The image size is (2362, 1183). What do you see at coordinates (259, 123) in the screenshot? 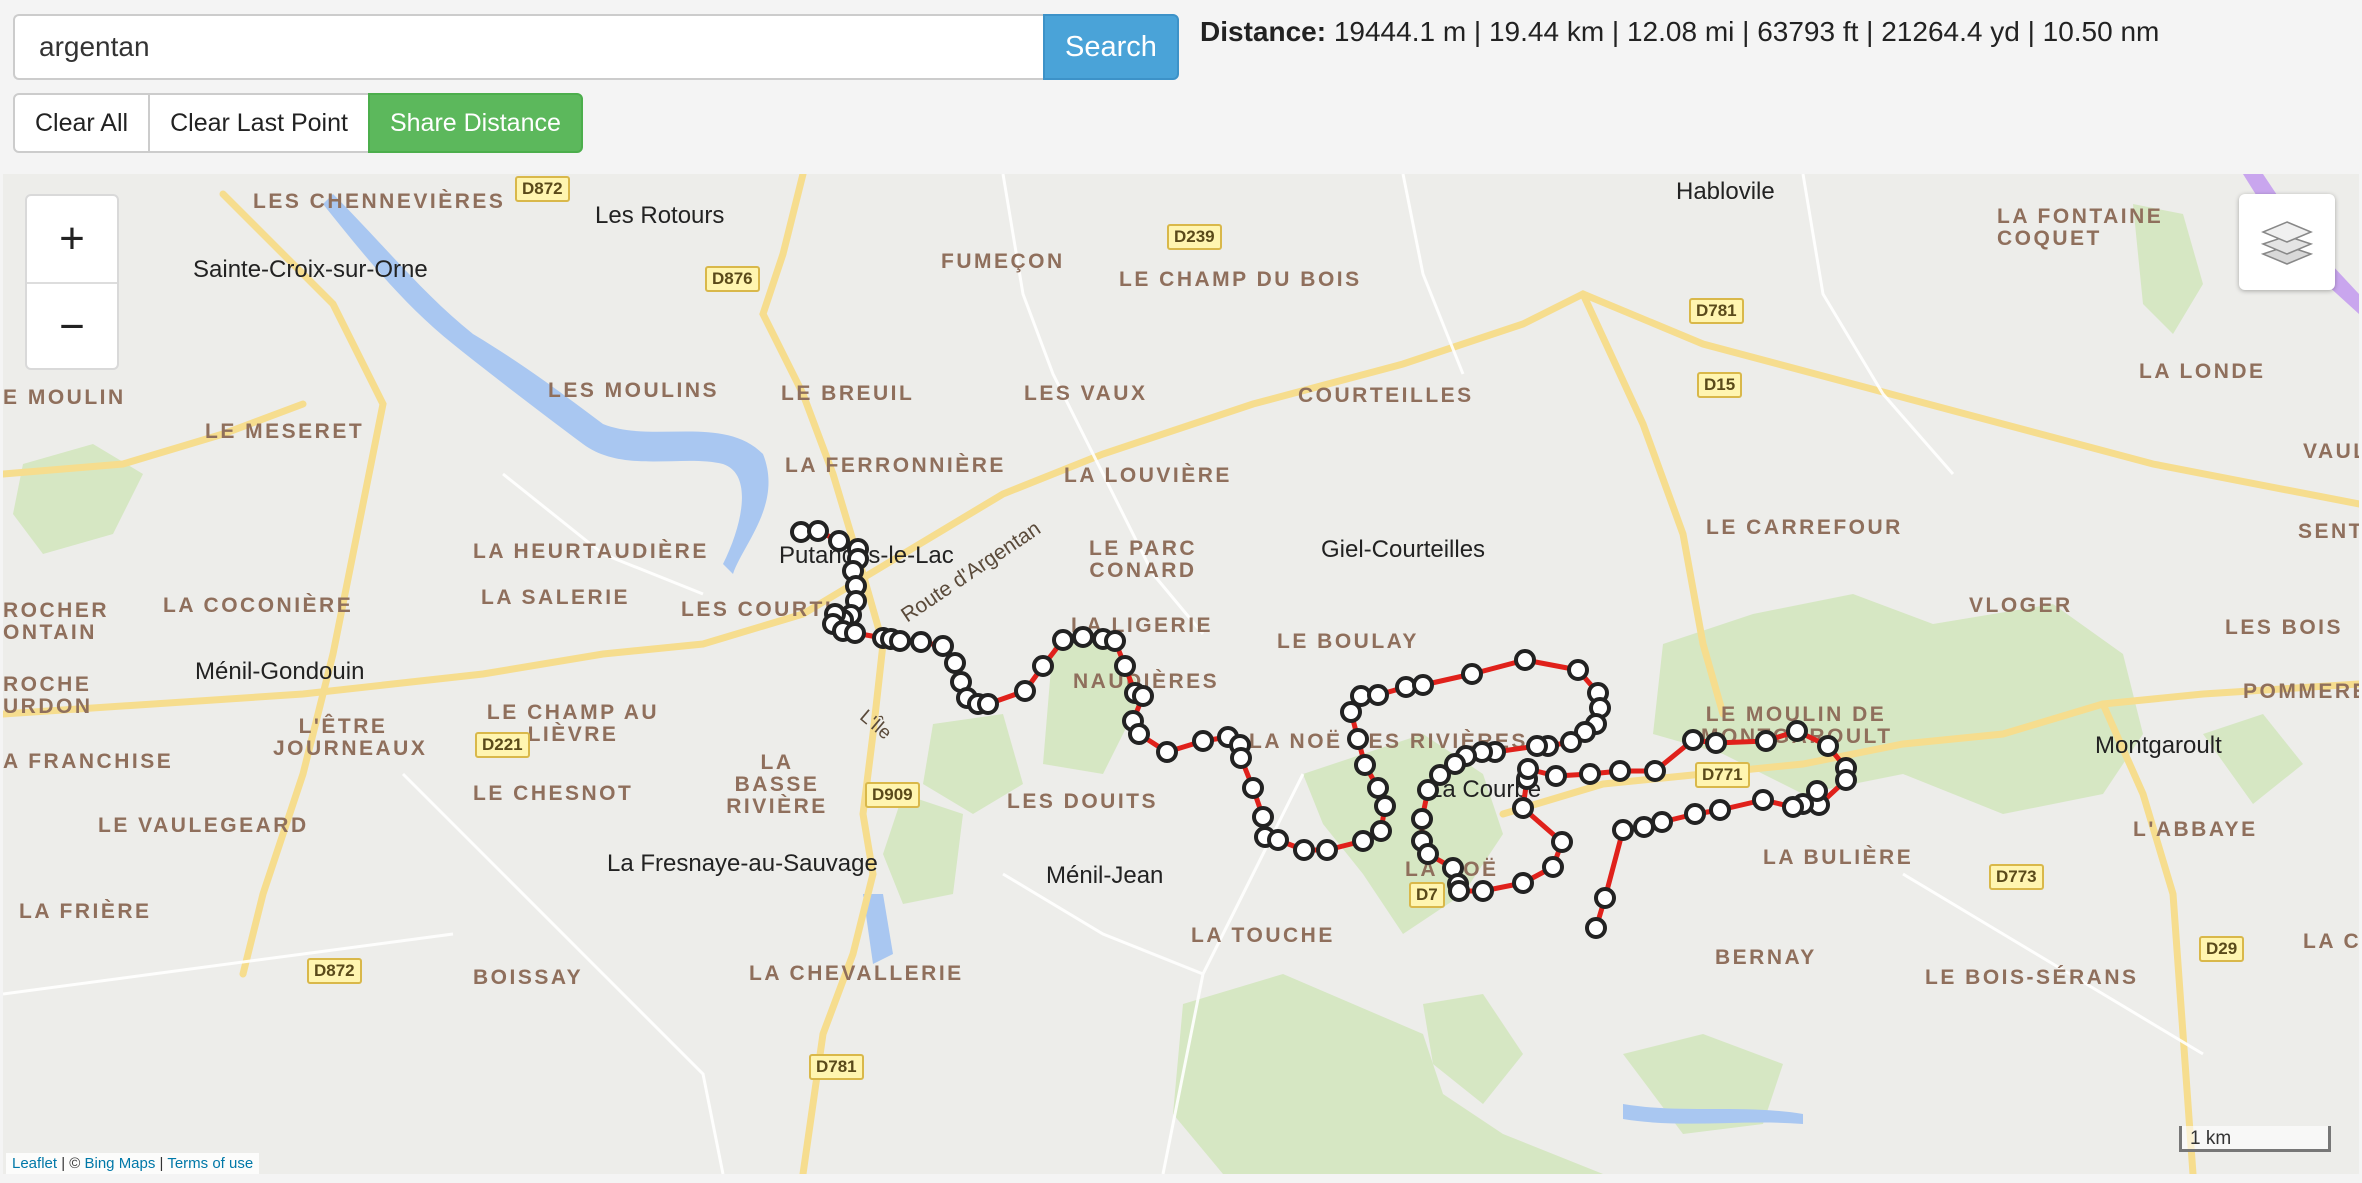
I see `clear-last-point-button: Clear Last Point` at bounding box center [259, 123].